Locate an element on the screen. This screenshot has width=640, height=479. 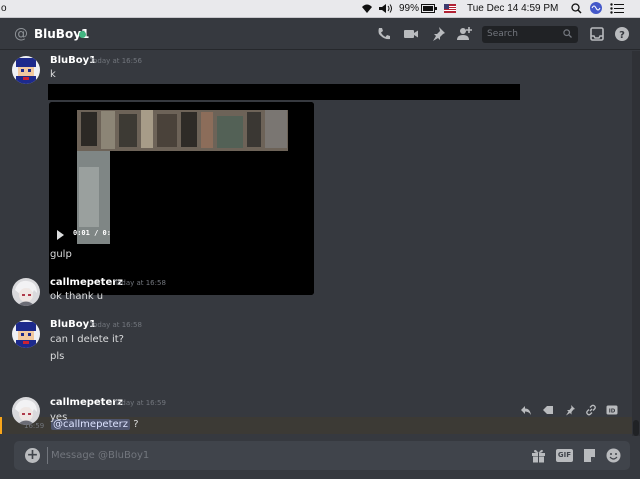
inbox-icon is located at coordinates (597, 34).